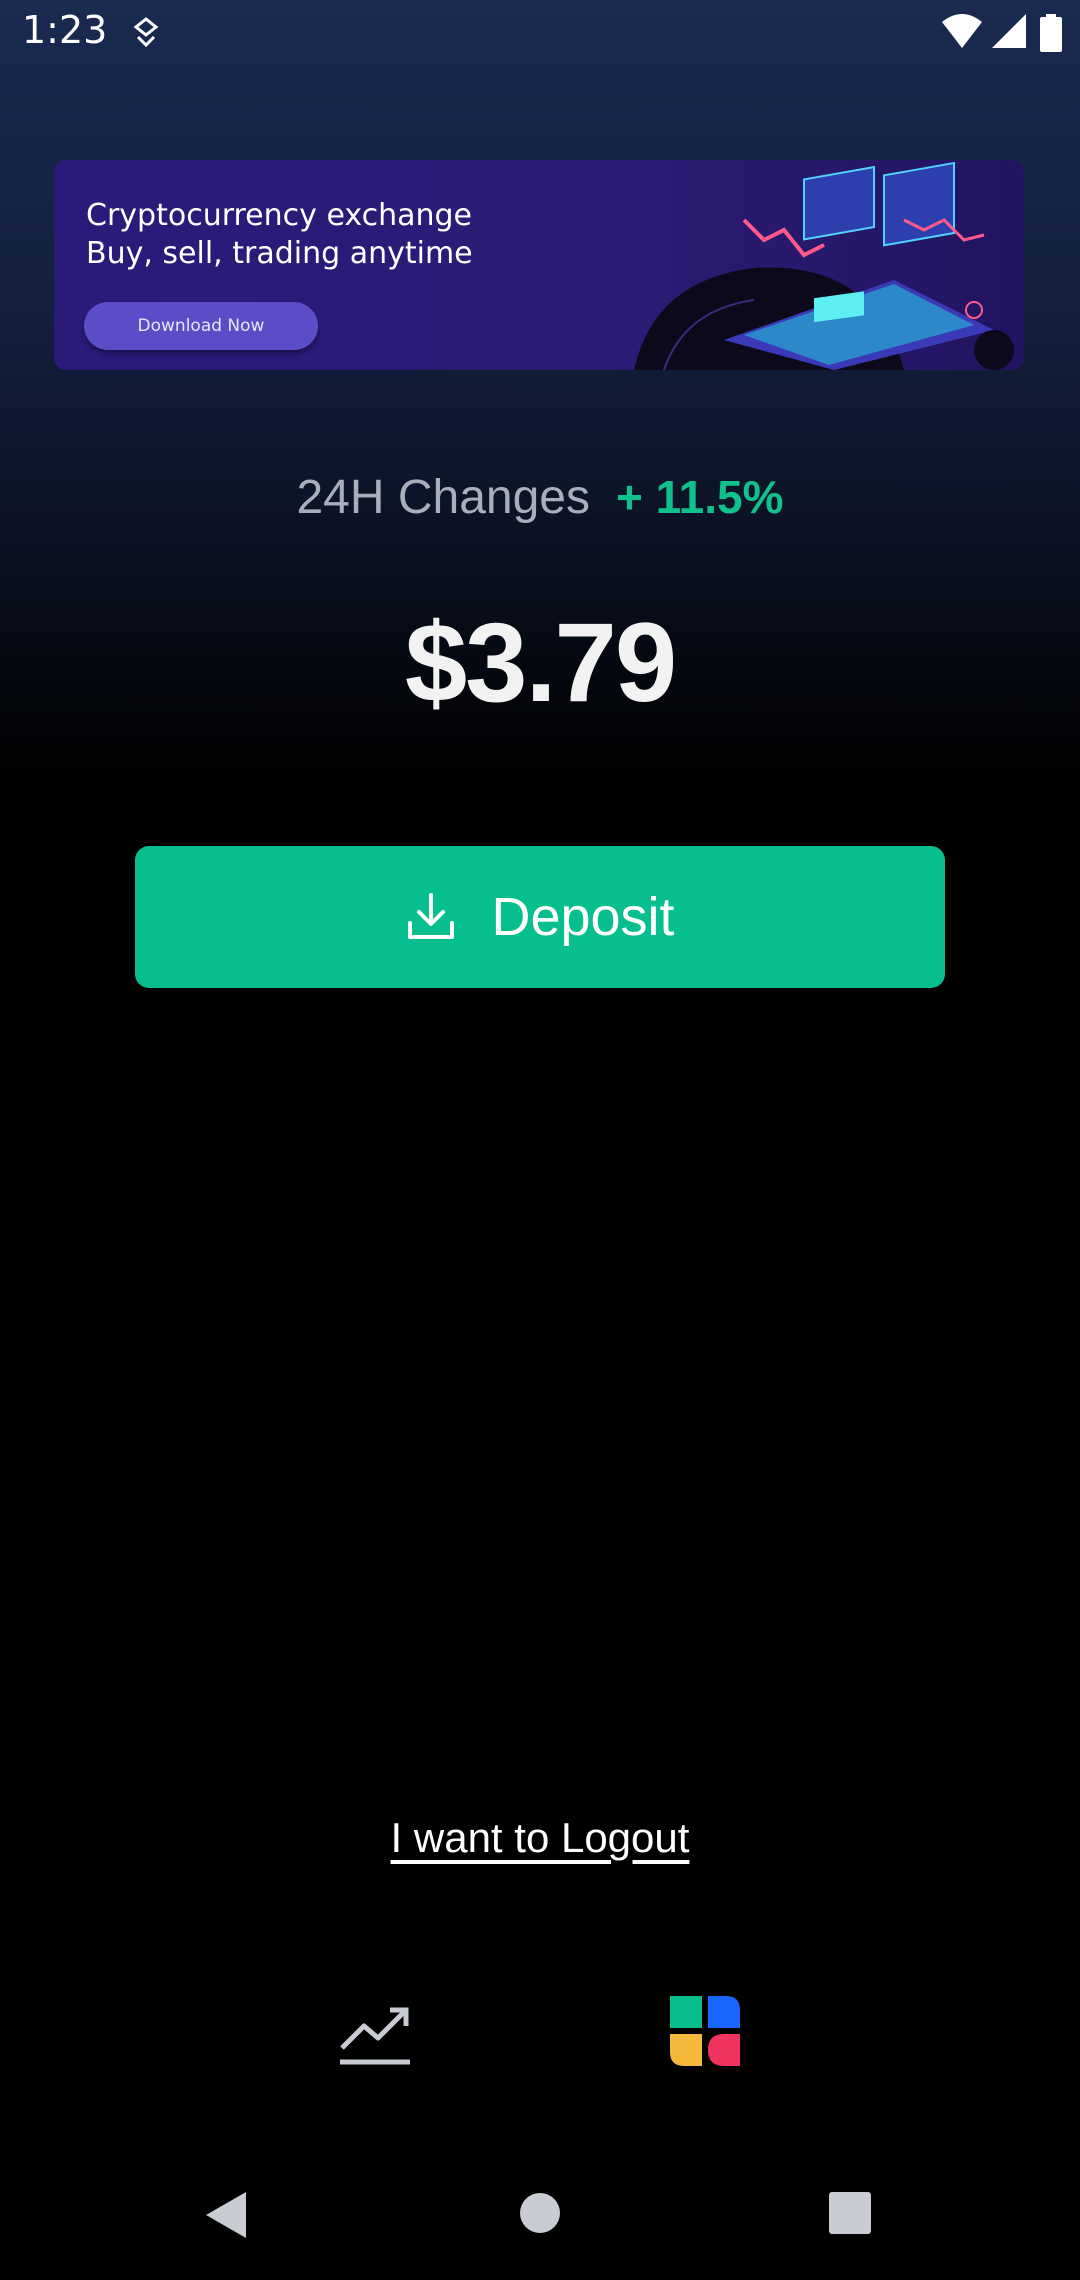 The width and height of the screenshot is (1080, 2280). I want to click on balance-amount: $3.79, so click(540, 662).